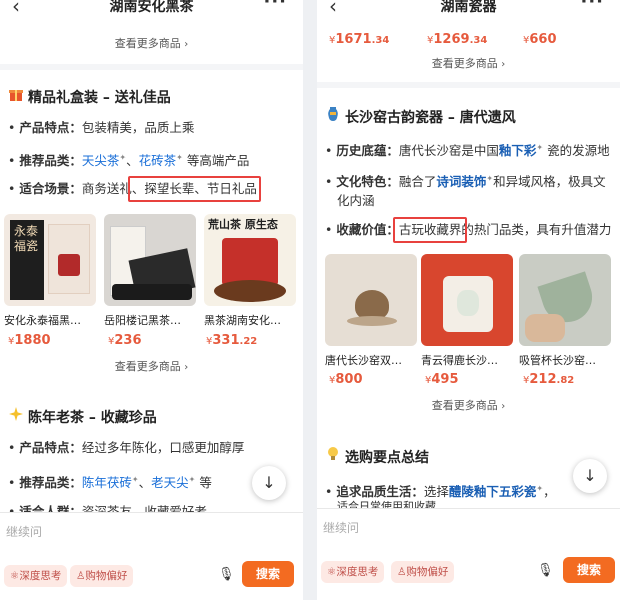 The height and width of the screenshot is (600, 620). What do you see at coordinates (442, 379) in the screenshot?
I see `product-price: ¥495` at bounding box center [442, 379].